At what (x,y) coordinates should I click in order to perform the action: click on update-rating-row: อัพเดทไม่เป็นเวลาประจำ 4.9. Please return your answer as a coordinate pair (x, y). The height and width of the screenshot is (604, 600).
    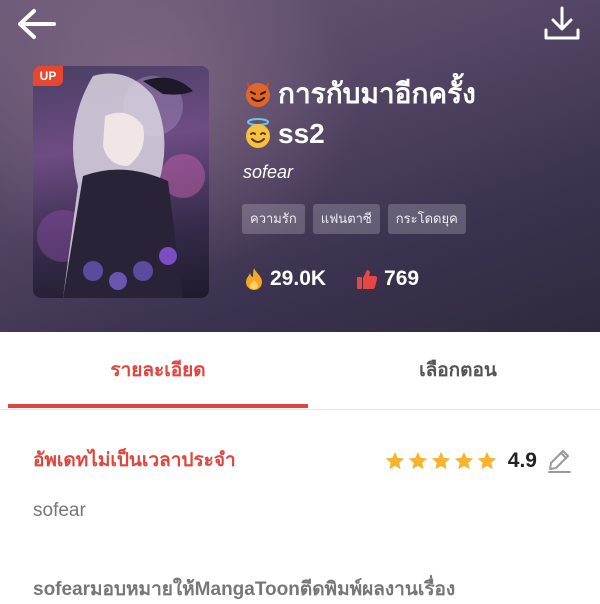
    Looking at the image, I should click on (303, 461).